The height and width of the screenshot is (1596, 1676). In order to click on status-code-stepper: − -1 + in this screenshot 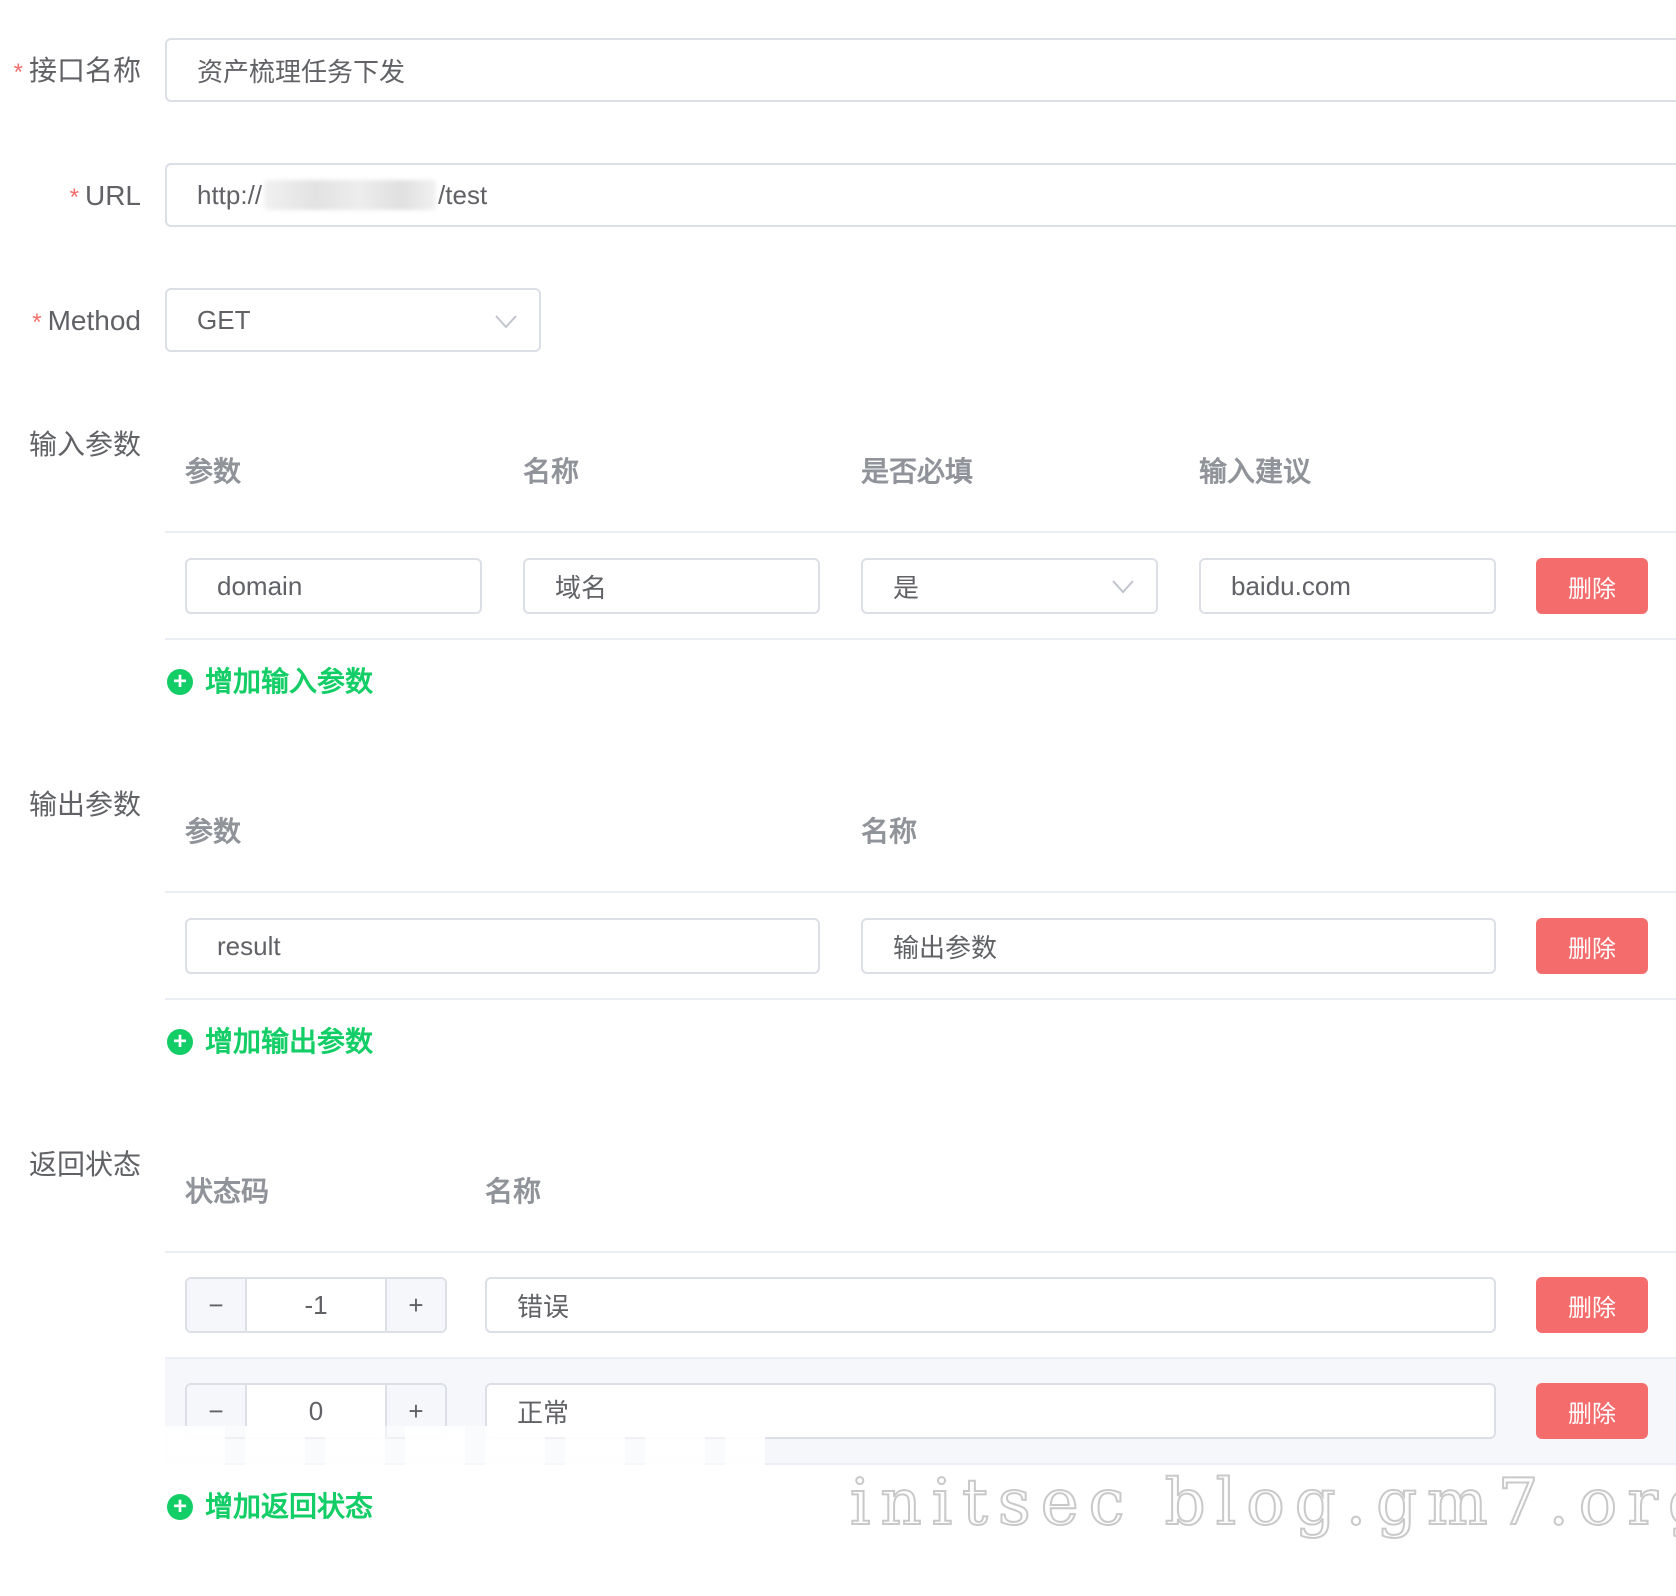, I will do `click(316, 1305)`.